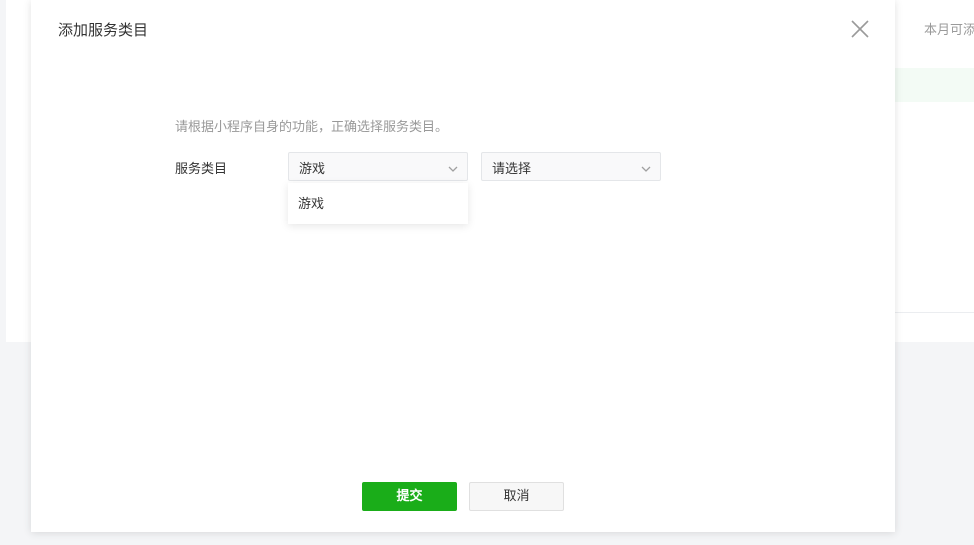 The height and width of the screenshot is (545, 974). What do you see at coordinates (312, 127) in the screenshot?
I see `category-tip-text: 请根据小程序自身的功能，正确选择服务类目。` at bounding box center [312, 127].